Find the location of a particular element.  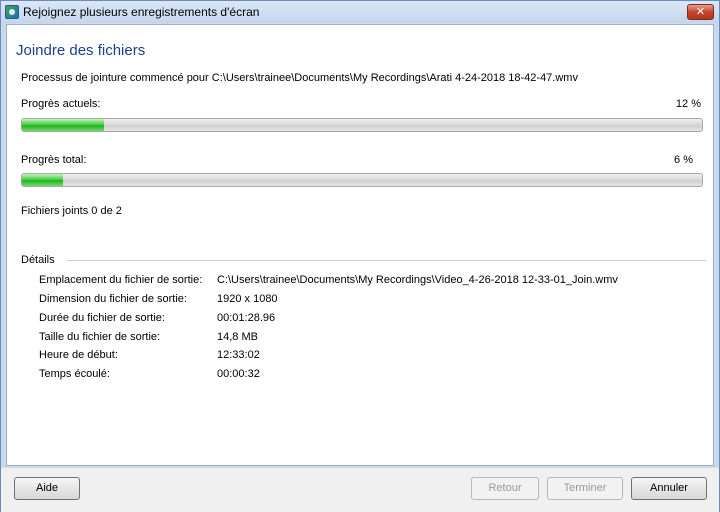

detail-key-output-location: Emplacement du fichier de sortie: is located at coordinates (121, 280).